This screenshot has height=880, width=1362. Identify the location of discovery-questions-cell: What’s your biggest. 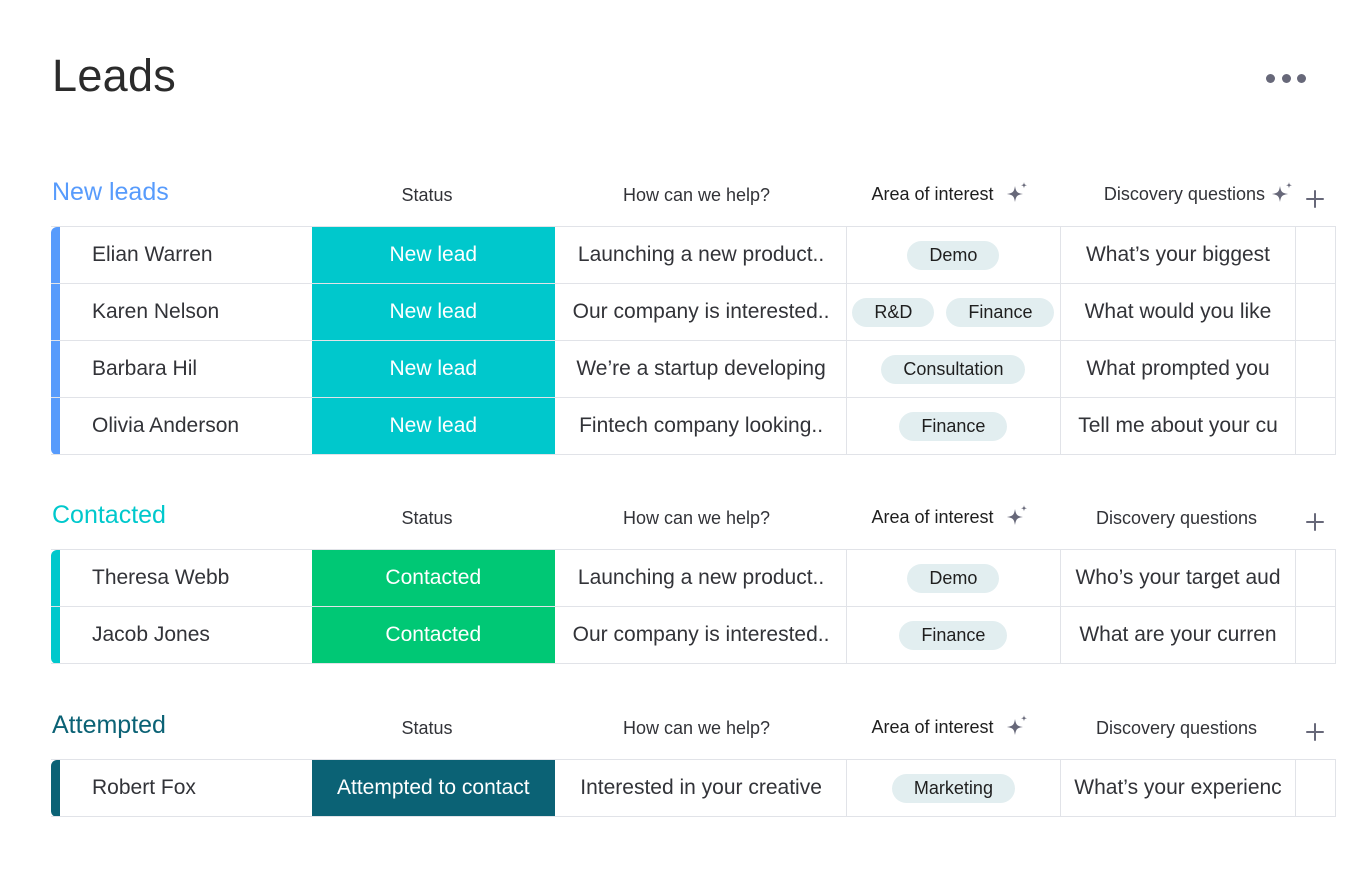
(1179, 255).